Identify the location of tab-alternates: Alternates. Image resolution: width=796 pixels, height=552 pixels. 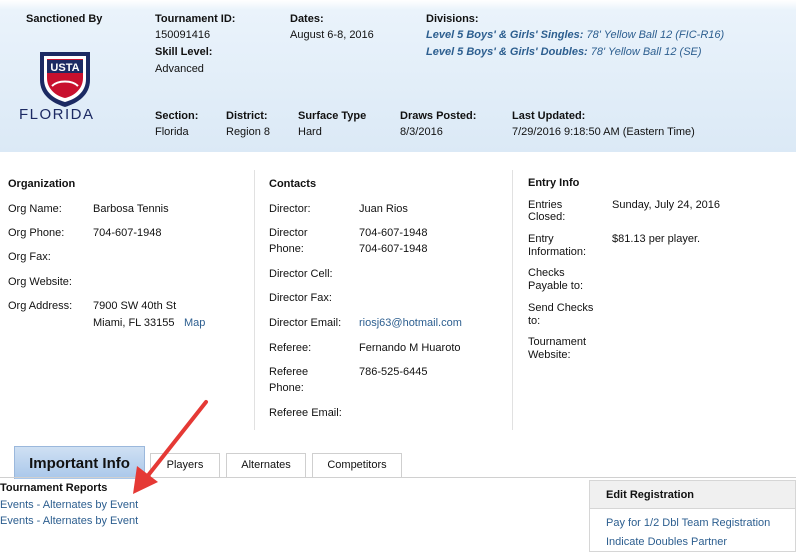
(266, 465).